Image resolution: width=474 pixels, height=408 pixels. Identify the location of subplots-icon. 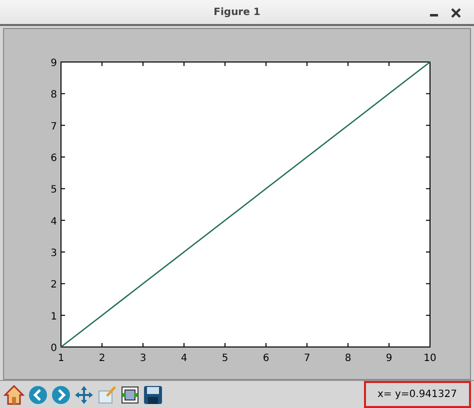
(130, 394).